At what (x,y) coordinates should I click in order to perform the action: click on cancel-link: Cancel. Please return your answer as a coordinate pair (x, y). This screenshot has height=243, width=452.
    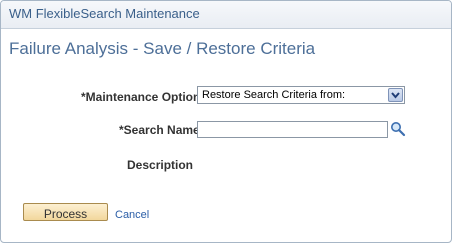
    Looking at the image, I should click on (132, 215).